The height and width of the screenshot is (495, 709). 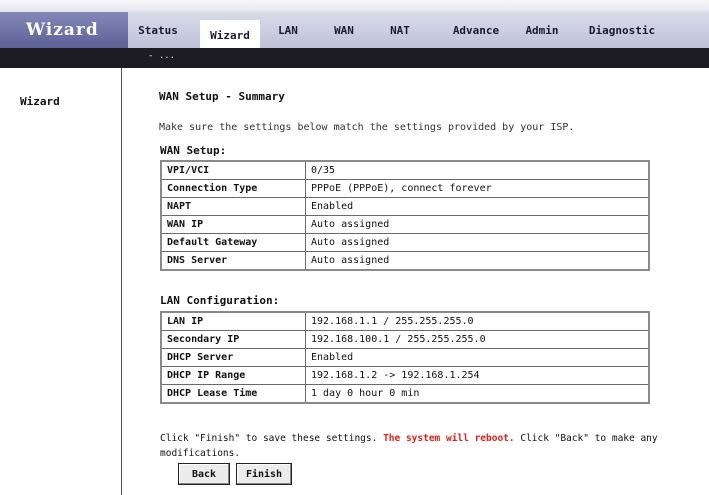 I want to click on table-row: LAN IP 192.168.1.1 / 255.255.255.0, so click(x=405, y=321).